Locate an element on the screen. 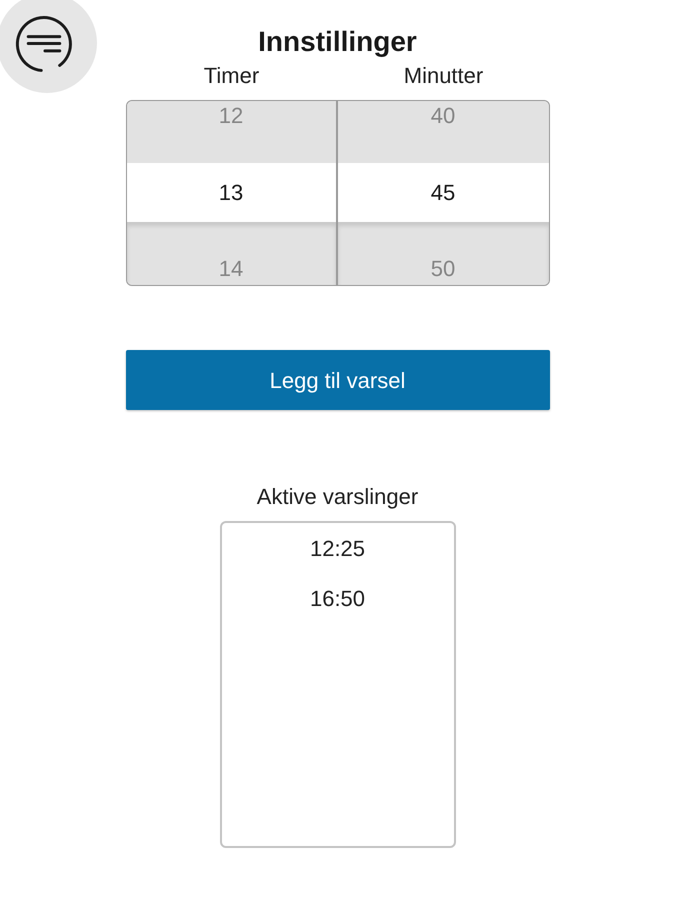 This screenshot has width=675, height=900. menu-icon is located at coordinates (44, 44).